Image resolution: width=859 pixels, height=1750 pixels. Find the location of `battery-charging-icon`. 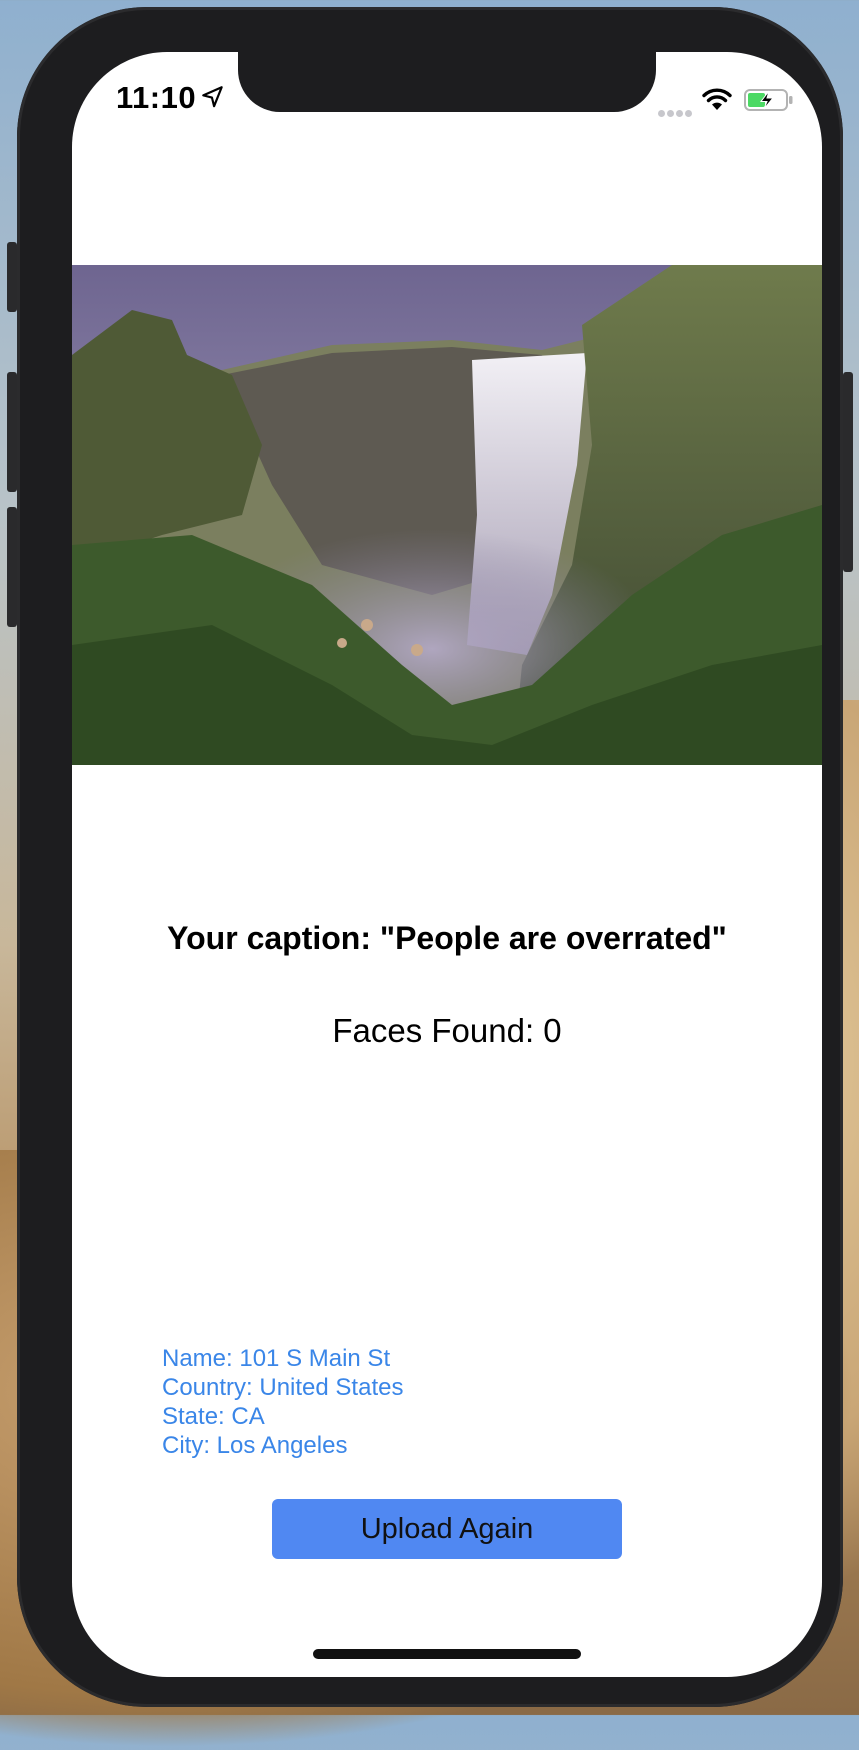

battery-charging-icon is located at coordinates (768, 100).